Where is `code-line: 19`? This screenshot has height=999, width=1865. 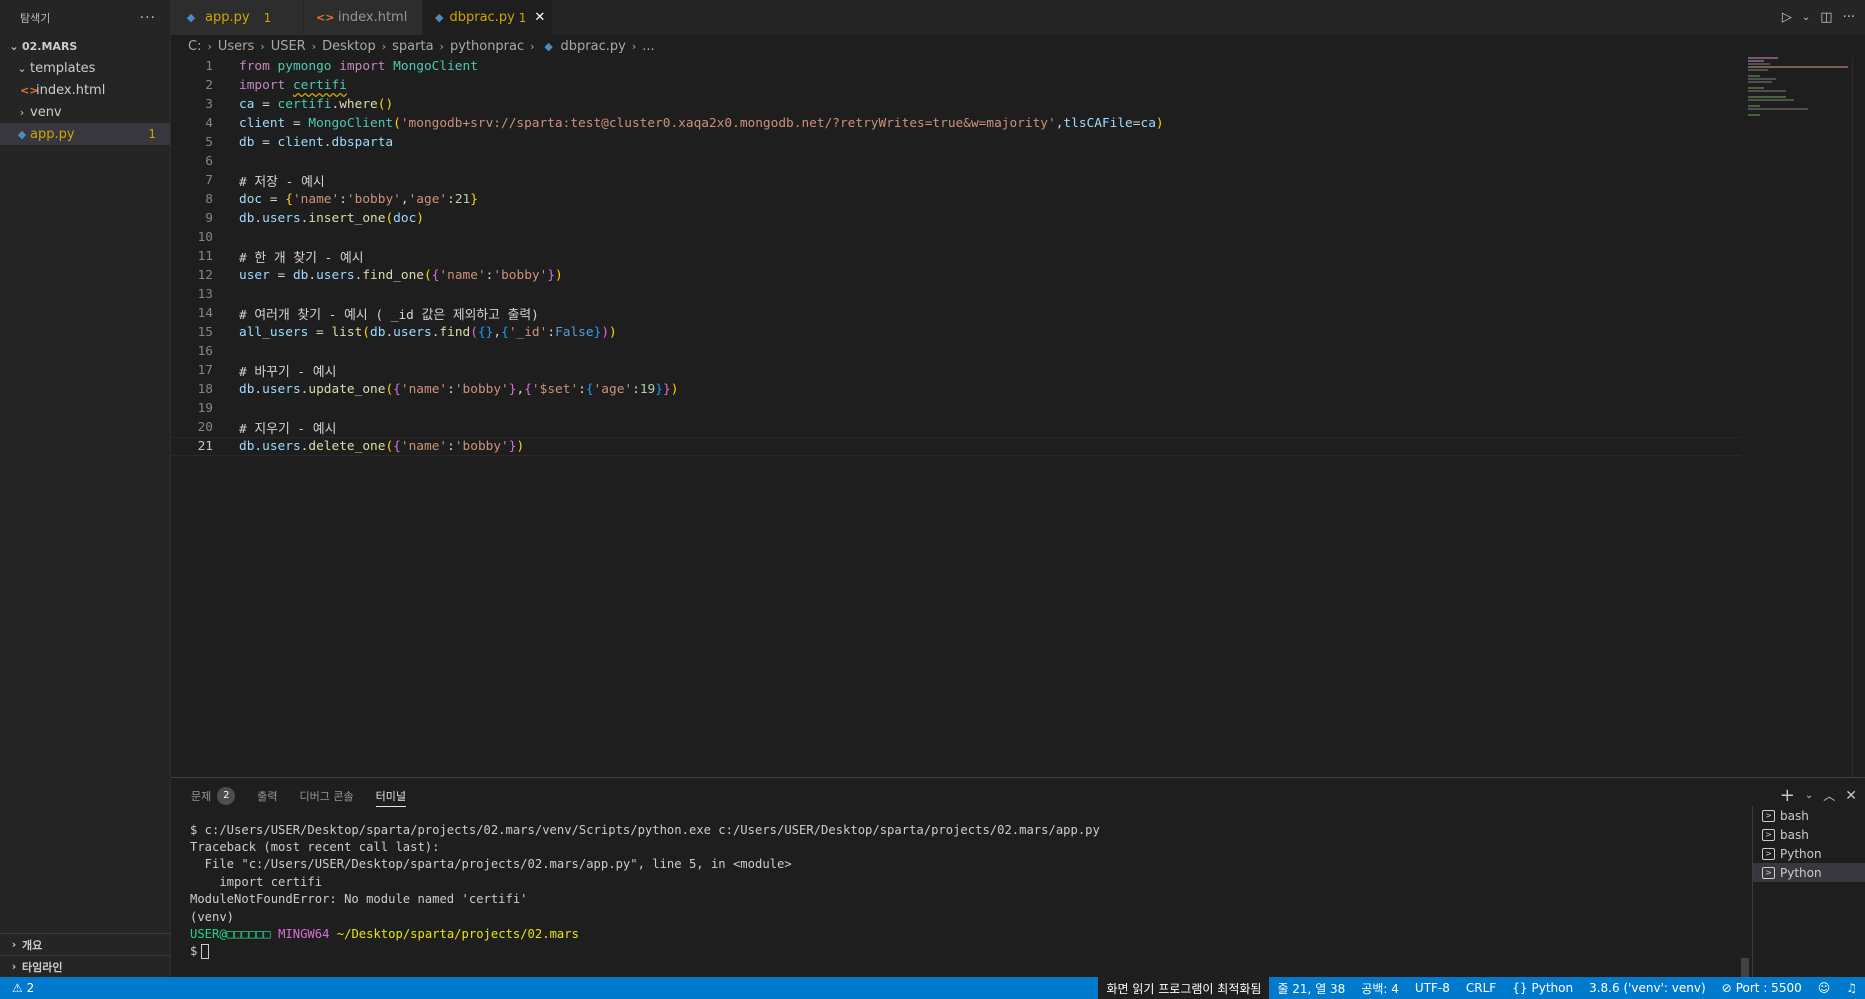
code-line: 19 is located at coordinates (956, 408).